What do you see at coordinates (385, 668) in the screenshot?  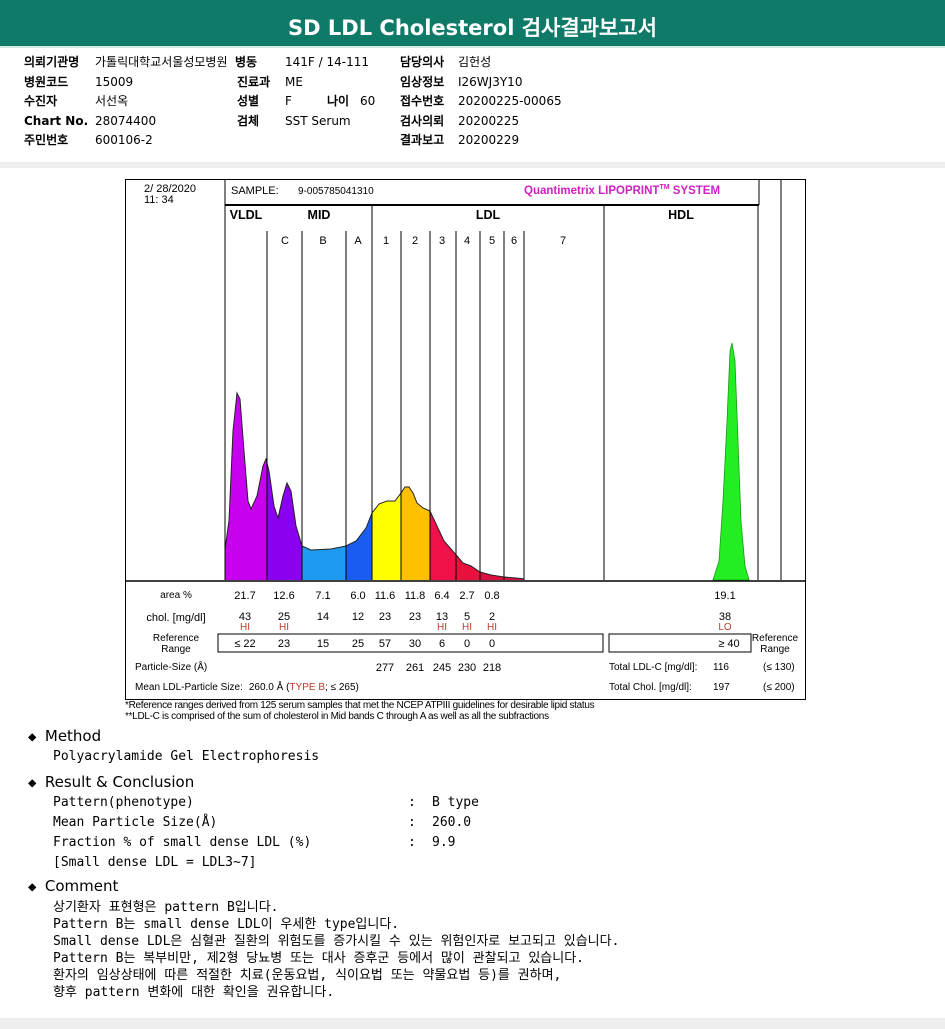 I see `particle-size: 277` at bounding box center [385, 668].